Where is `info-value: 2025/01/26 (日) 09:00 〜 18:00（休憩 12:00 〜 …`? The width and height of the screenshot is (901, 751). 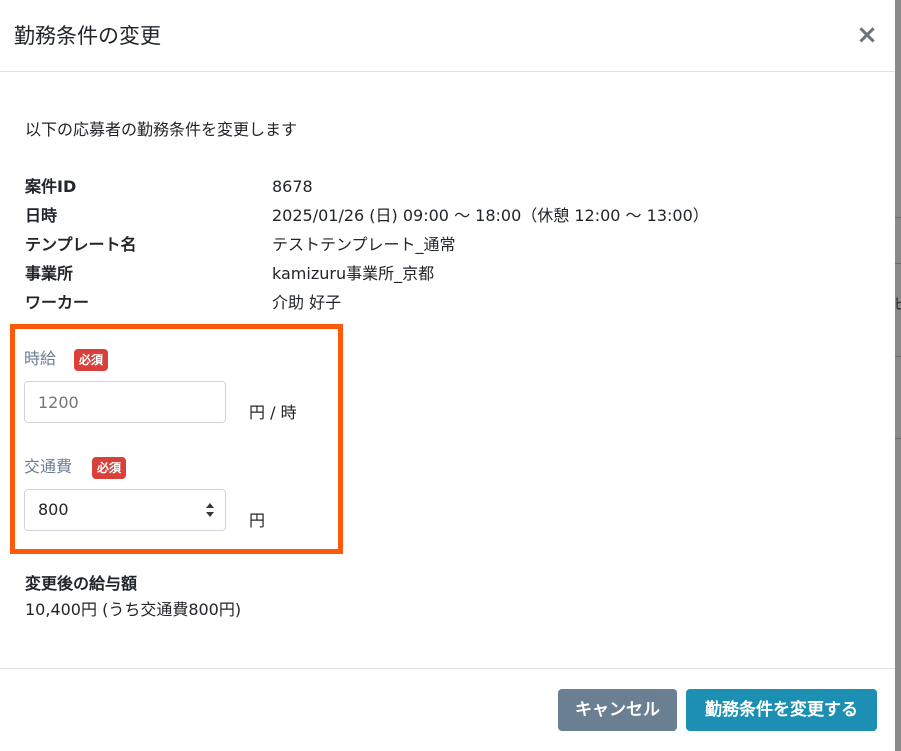
info-value: 2025/01/26 (日) 09:00 〜 18:00（休憩 12:00 〜 … is located at coordinates (490, 215).